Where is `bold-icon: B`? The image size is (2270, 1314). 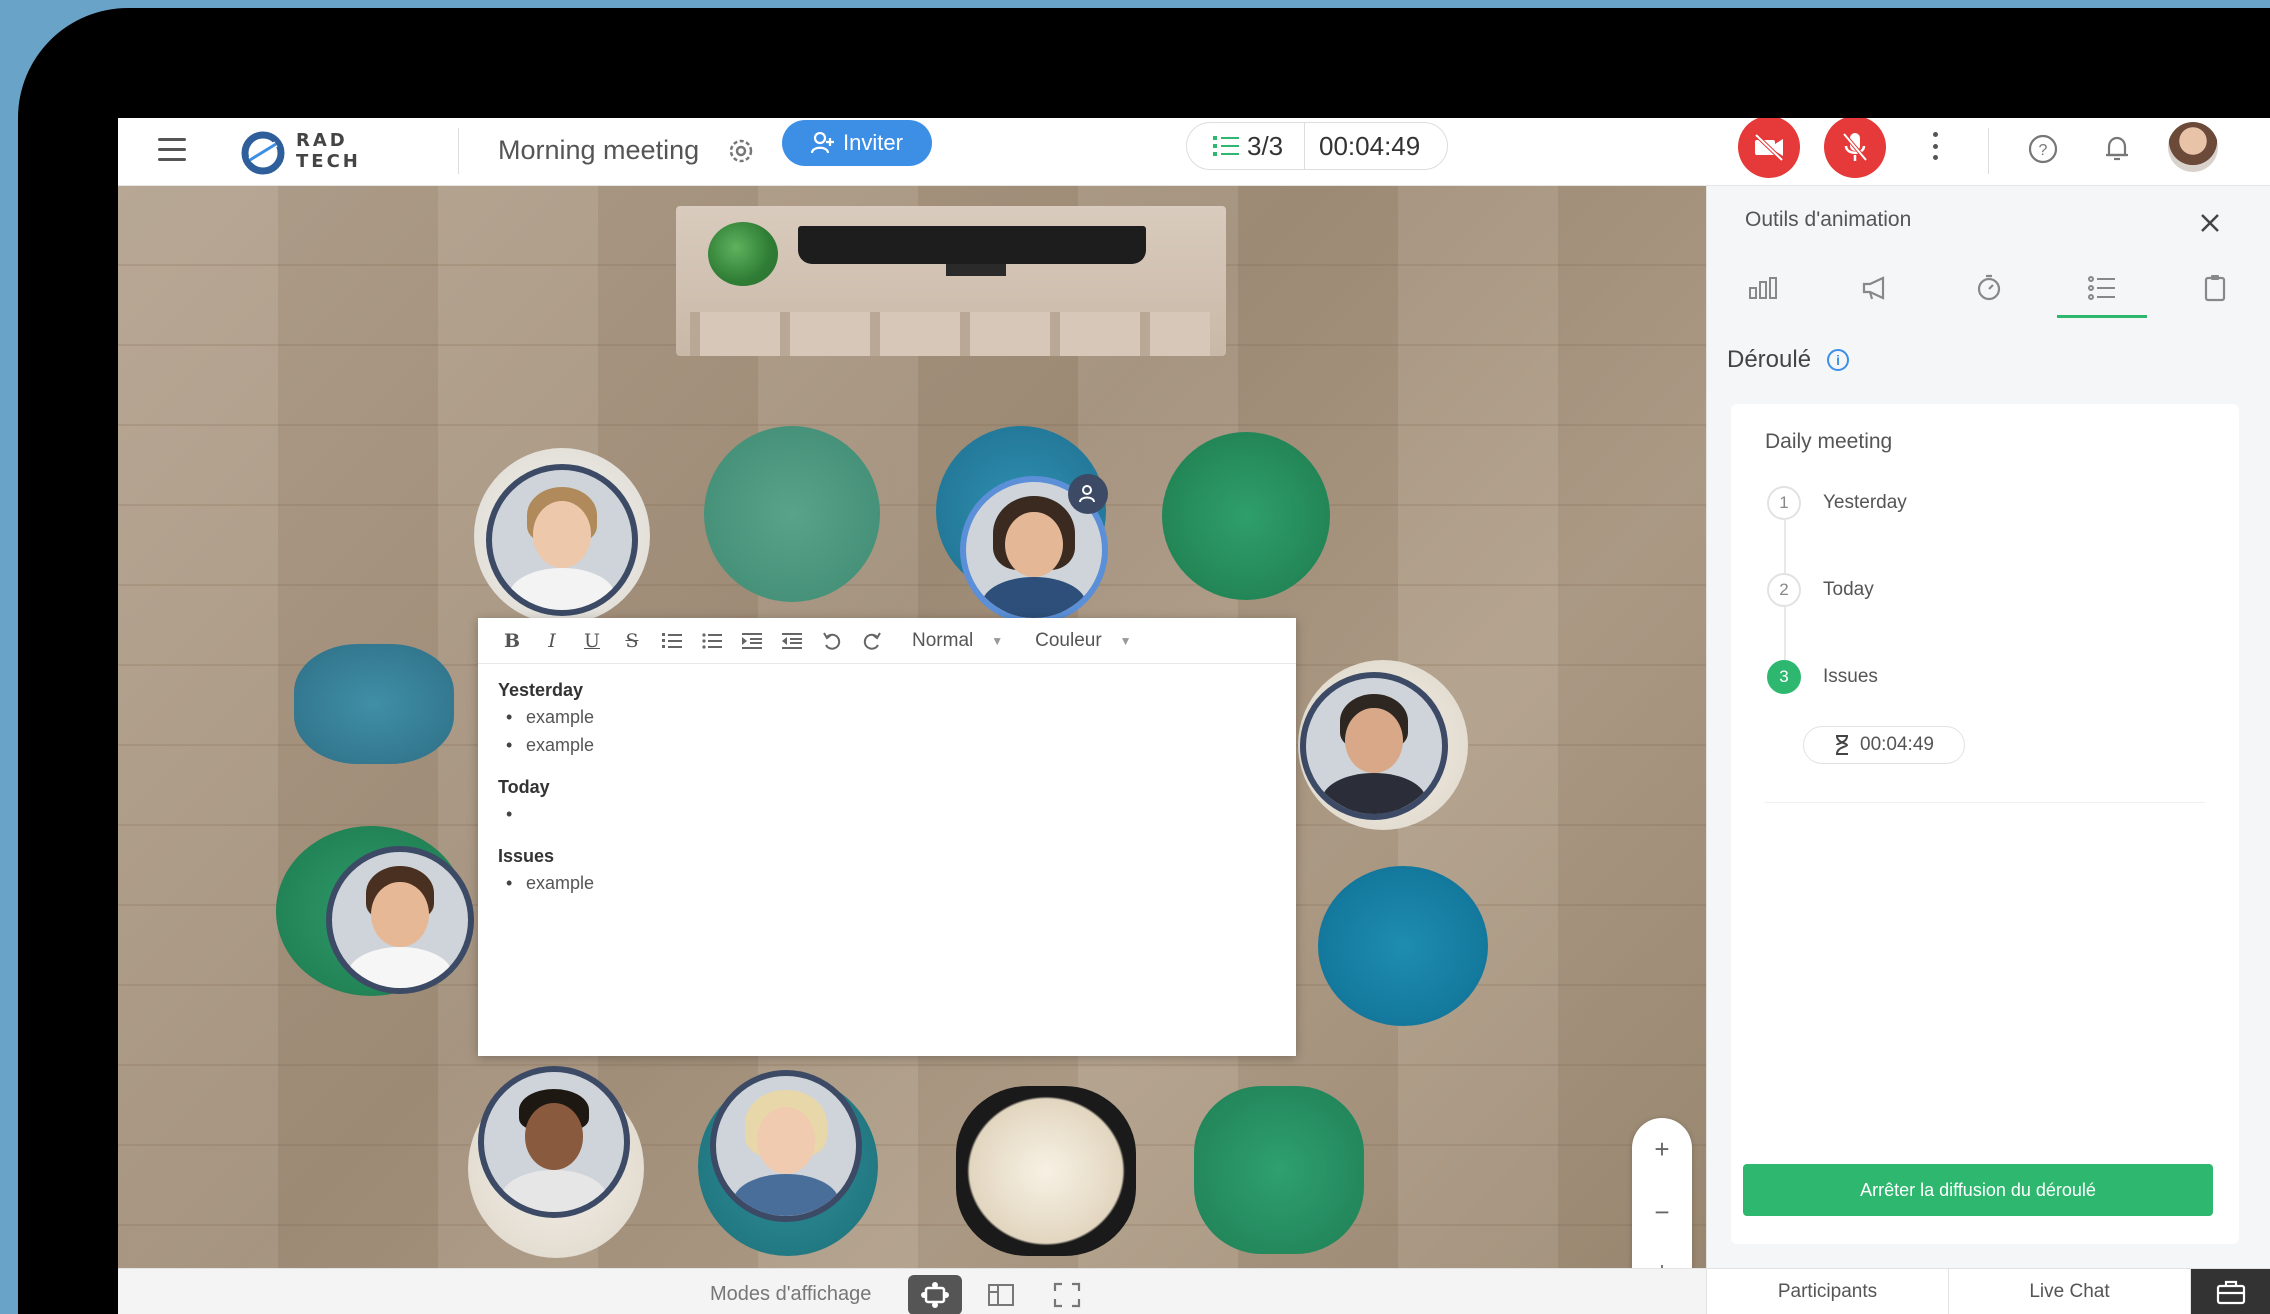 bold-icon: B is located at coordinates (512, 641).